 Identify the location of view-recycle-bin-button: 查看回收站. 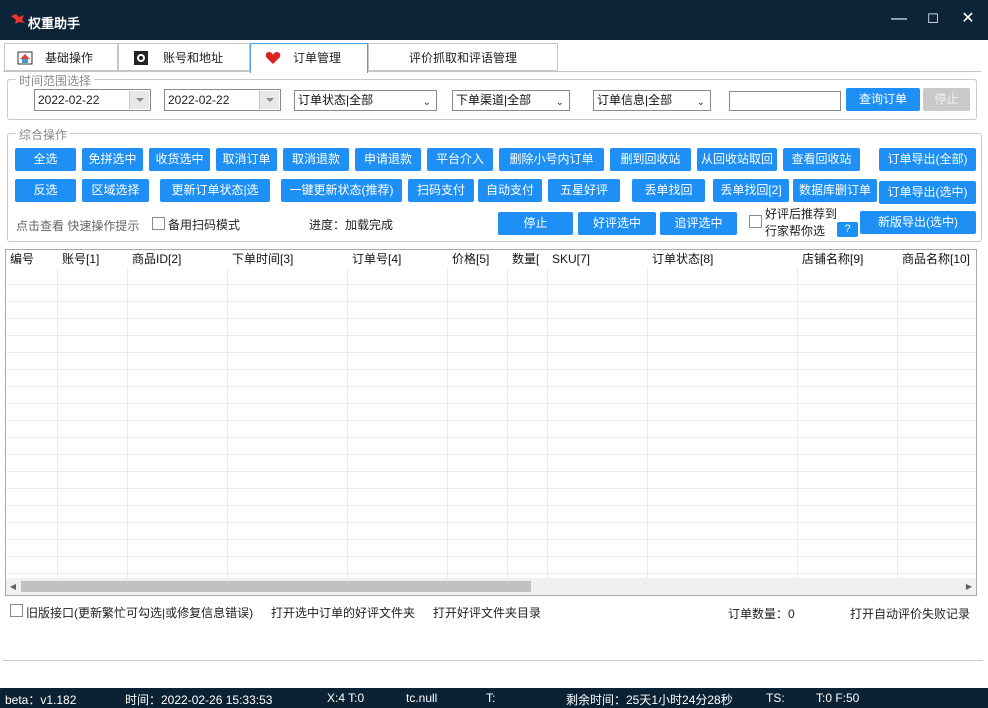
(821, 159).